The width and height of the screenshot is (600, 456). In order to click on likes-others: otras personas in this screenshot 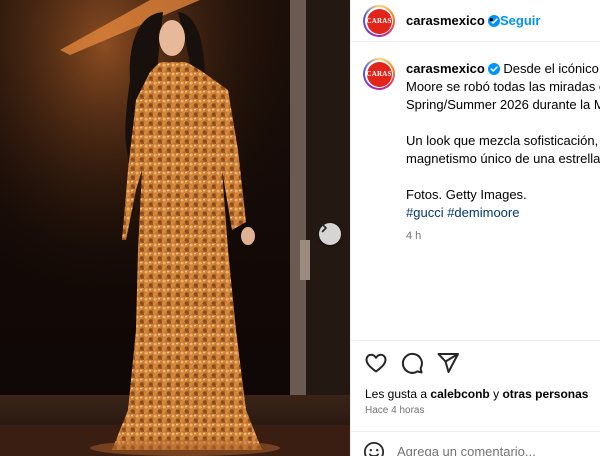, I will do `click(545, 394)`.